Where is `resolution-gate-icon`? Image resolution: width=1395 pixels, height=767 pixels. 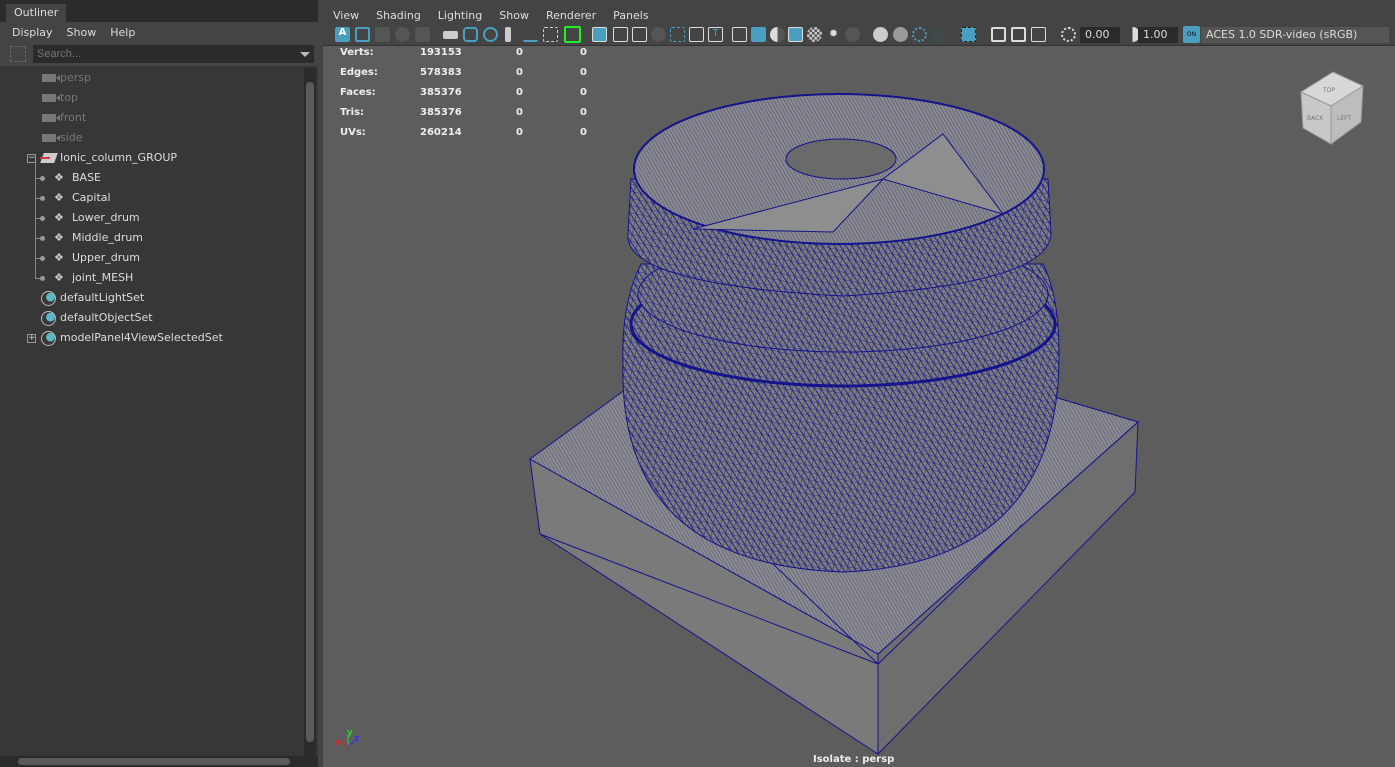 resolution-gate-icon is located at coordinates (639, 34).